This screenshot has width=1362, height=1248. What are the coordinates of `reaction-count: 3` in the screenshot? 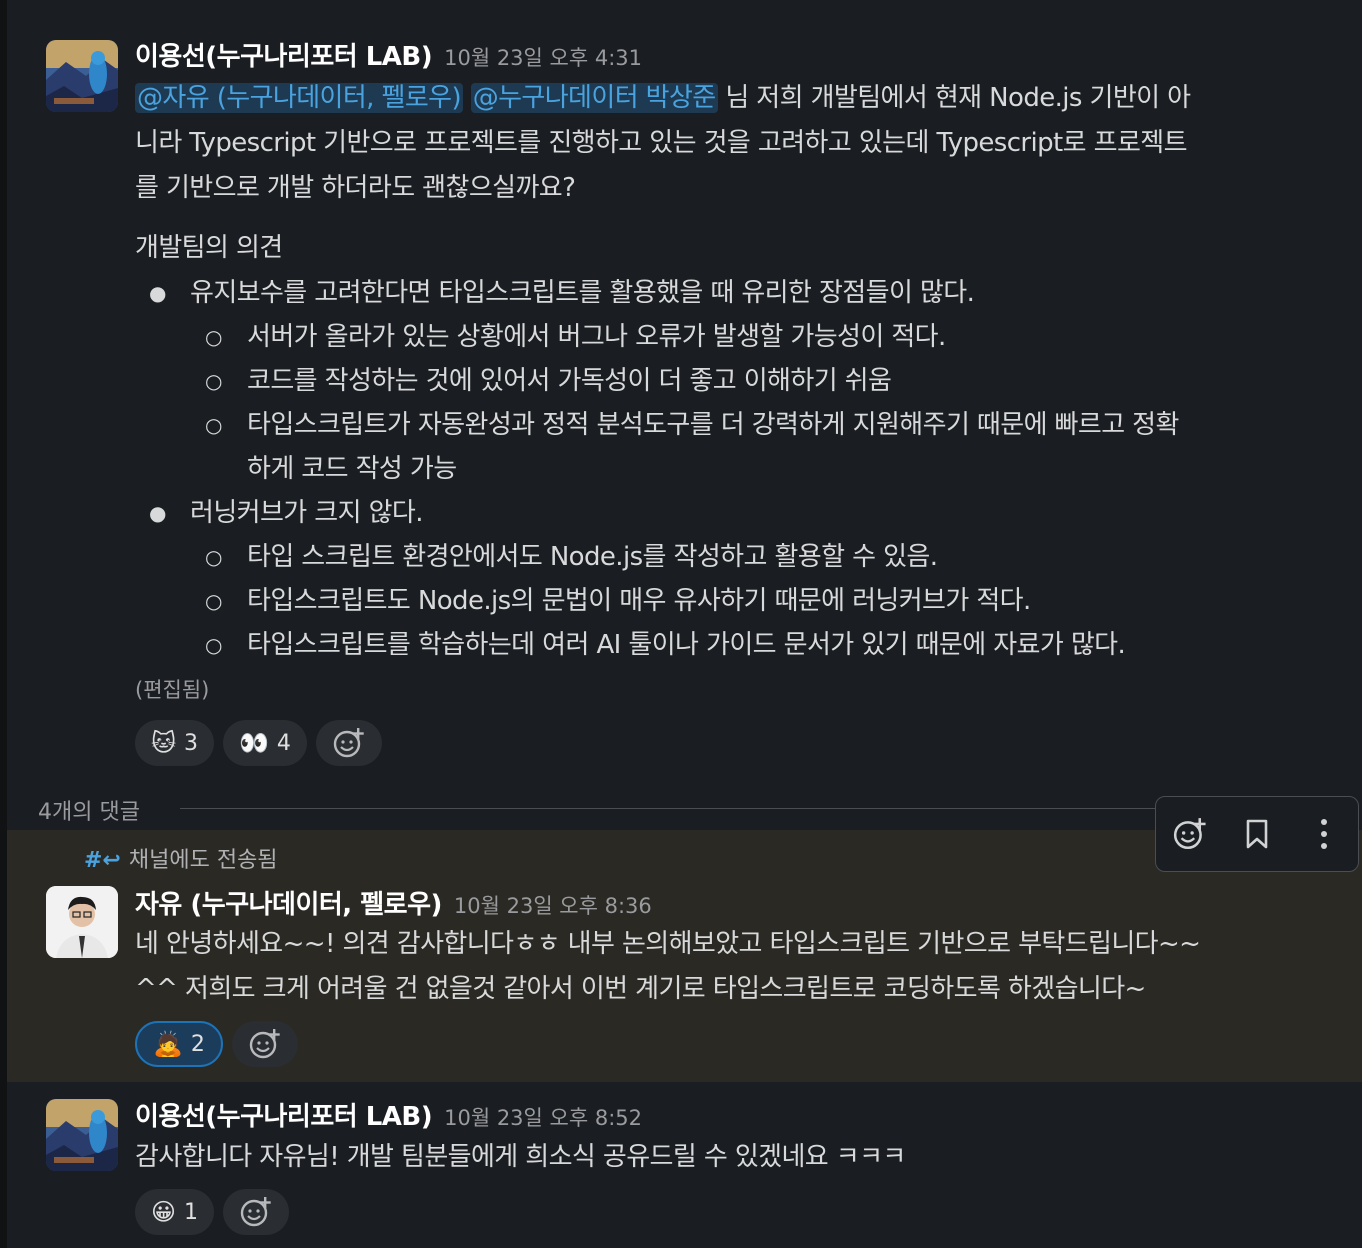 It's located at (191, 743).